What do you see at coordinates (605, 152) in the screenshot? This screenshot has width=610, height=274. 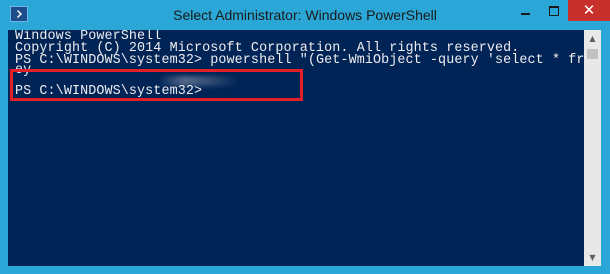 I see `window-border-right` at bounding box center [605, 152].